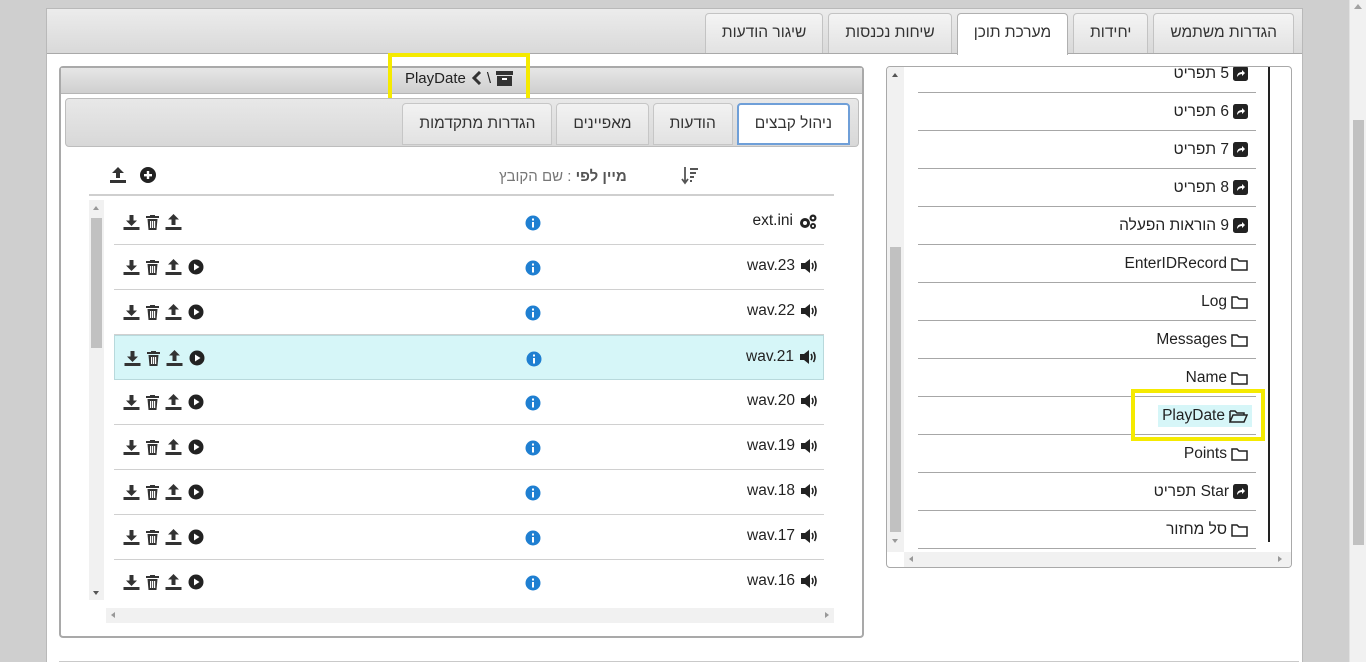  I want to click on tree-item-label: Name, so click(1217, 378).